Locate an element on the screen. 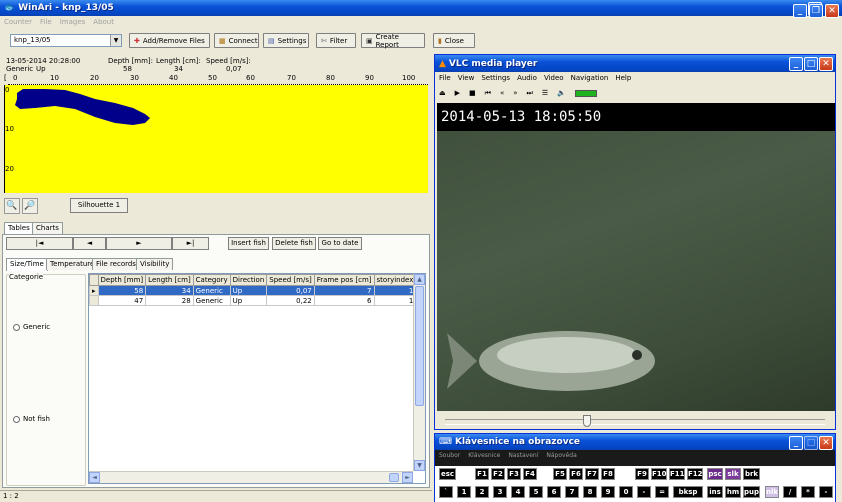 The width and height of the screenshot is (842, 502). playlist-icon: ☰ is located at coordinates (545, 93).